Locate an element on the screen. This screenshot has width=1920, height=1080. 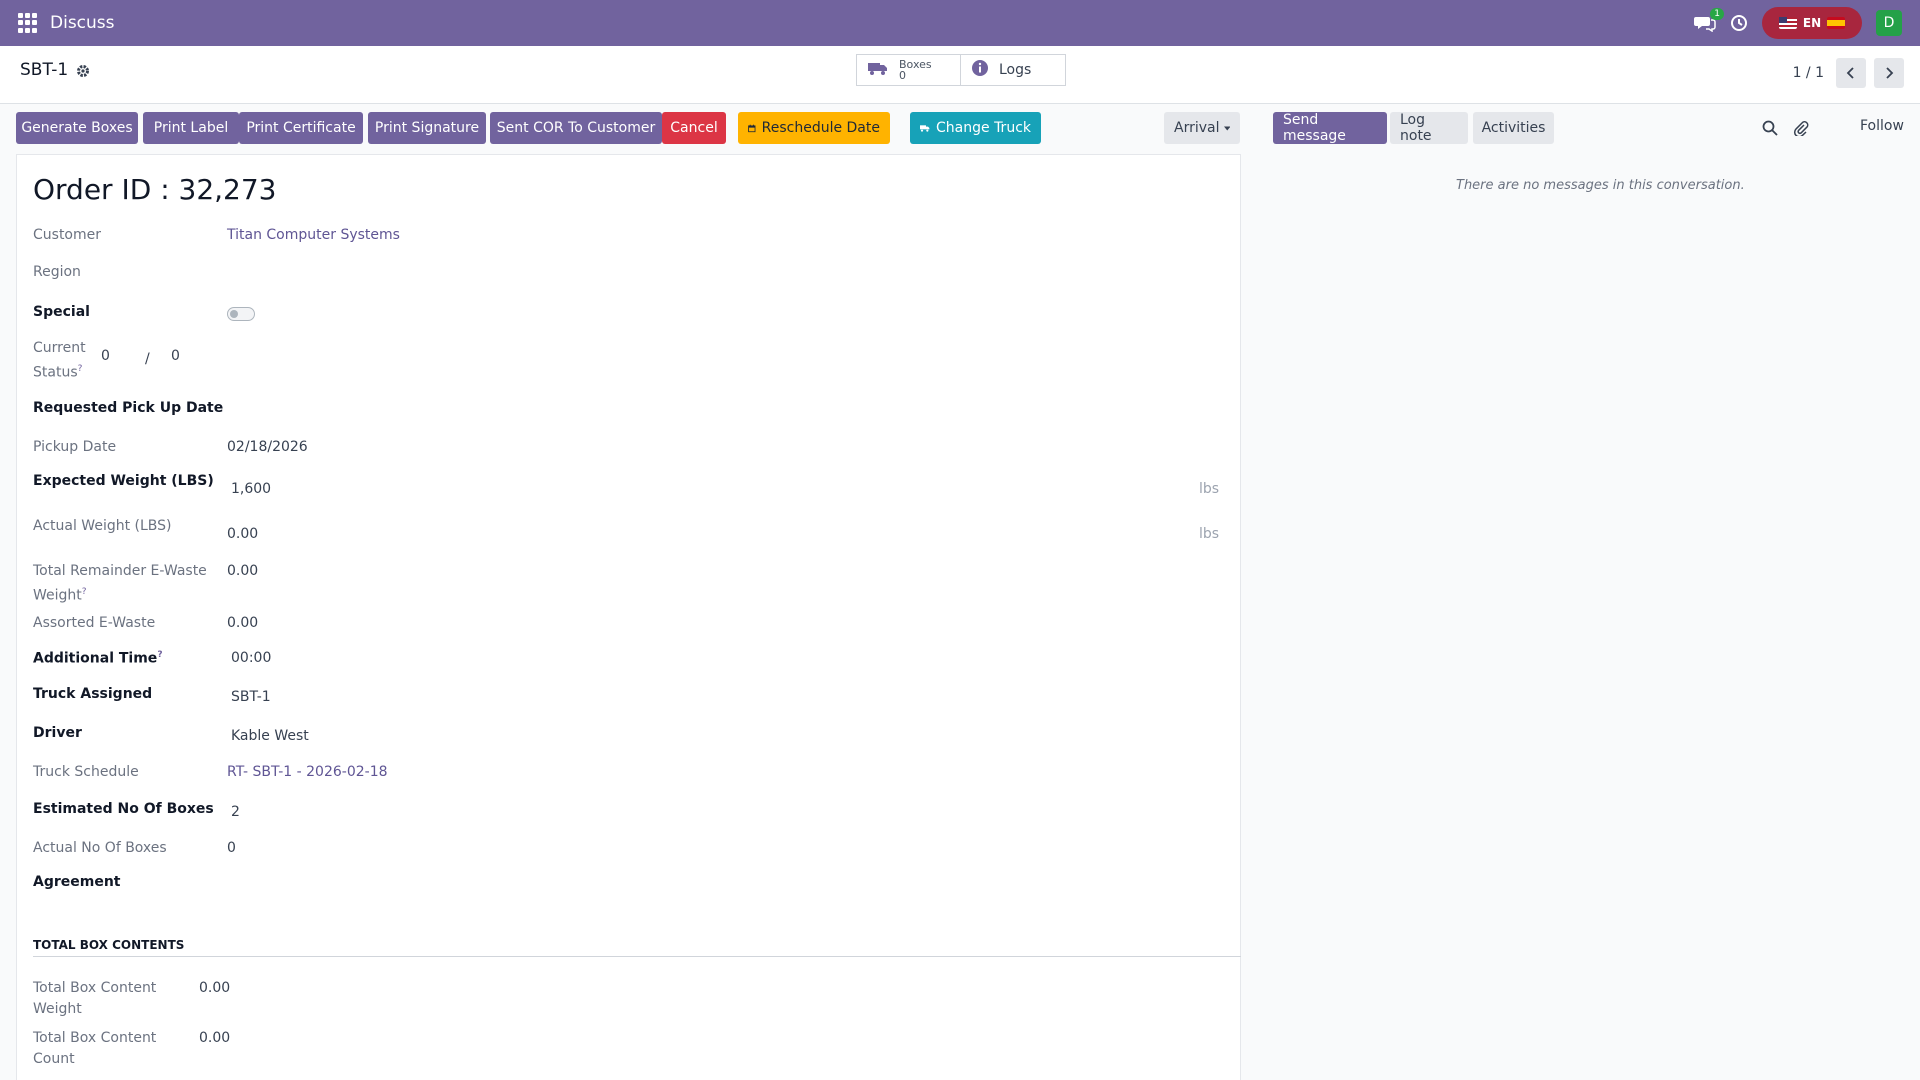
smart-buttons: Boxes 0 Logs is located at coordinates (961, 70).